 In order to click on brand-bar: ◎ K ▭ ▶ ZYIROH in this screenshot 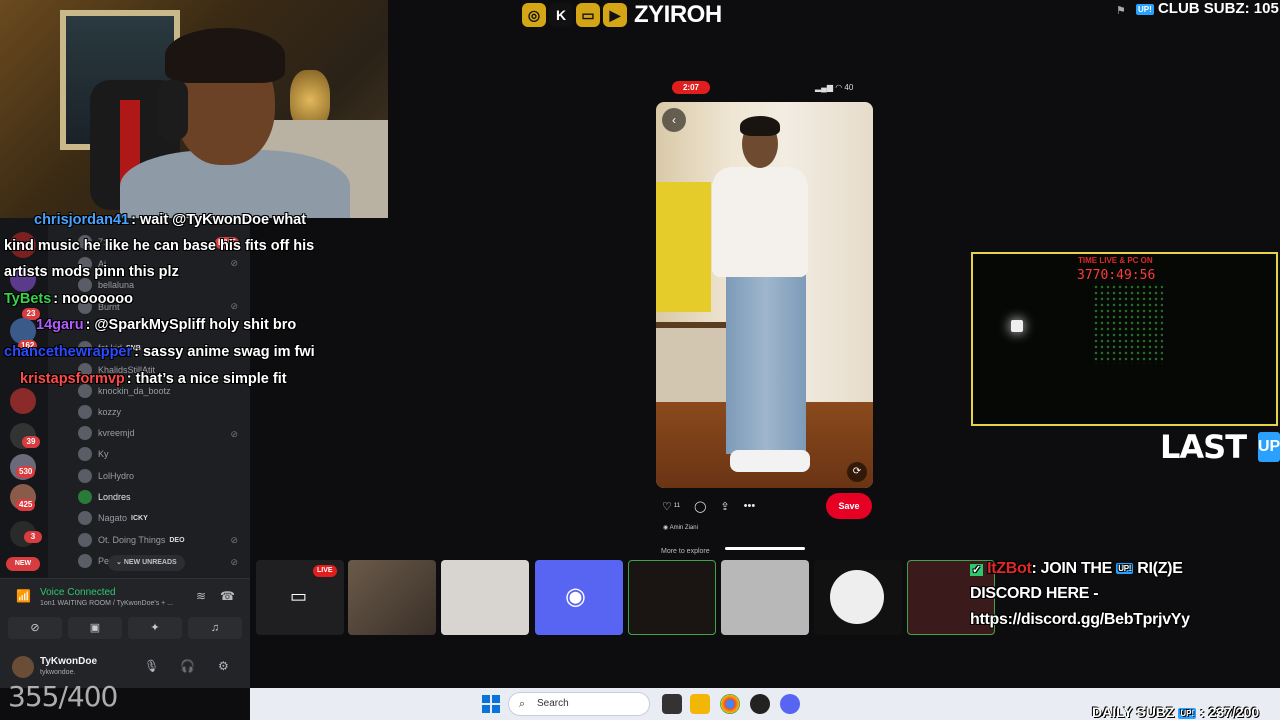, I will do `click(622, 15)`.